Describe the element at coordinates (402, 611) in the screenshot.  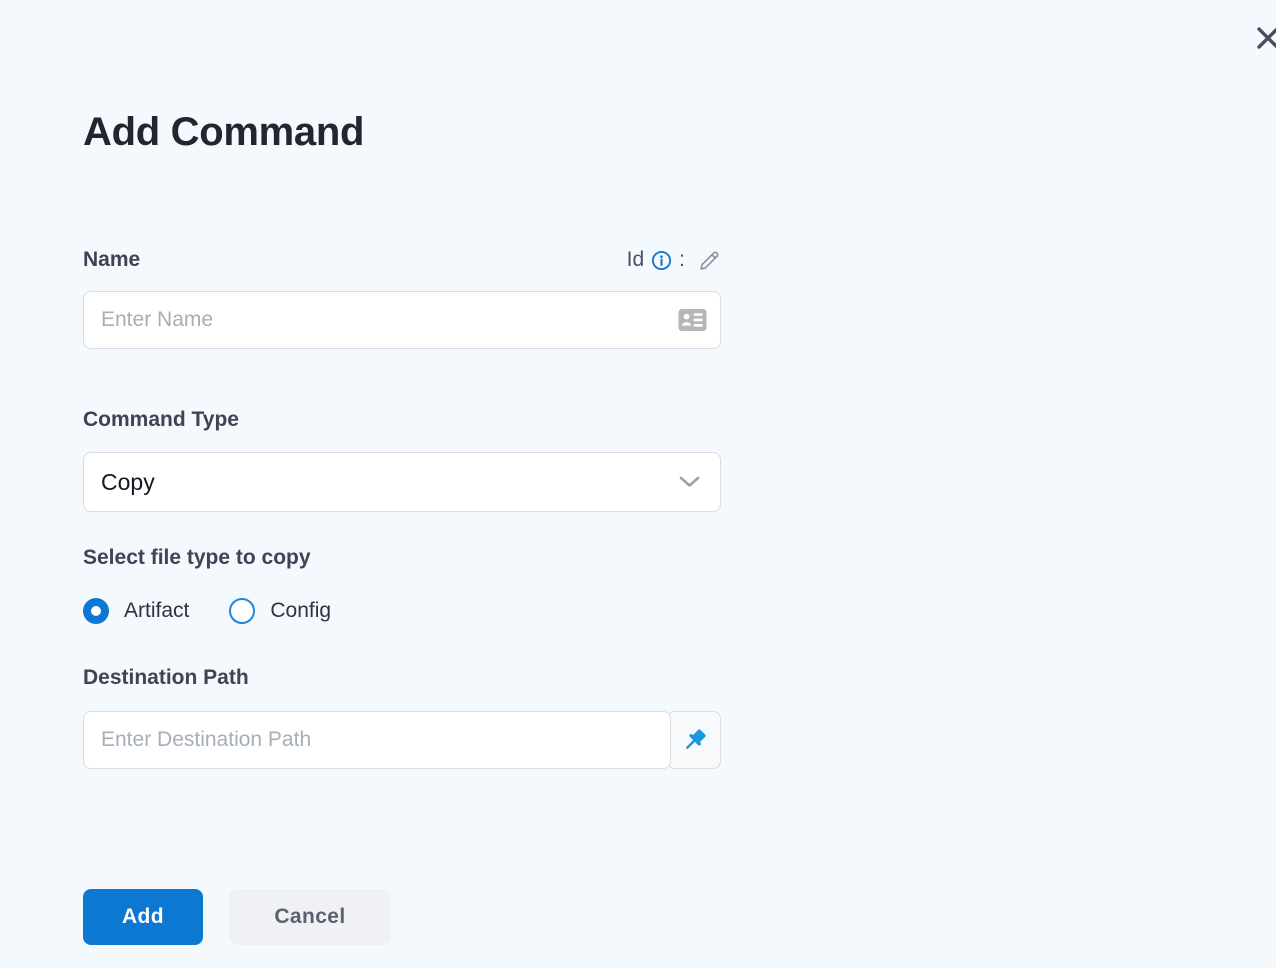
I see `file-type-radio-group: Artifact Config` at that location.